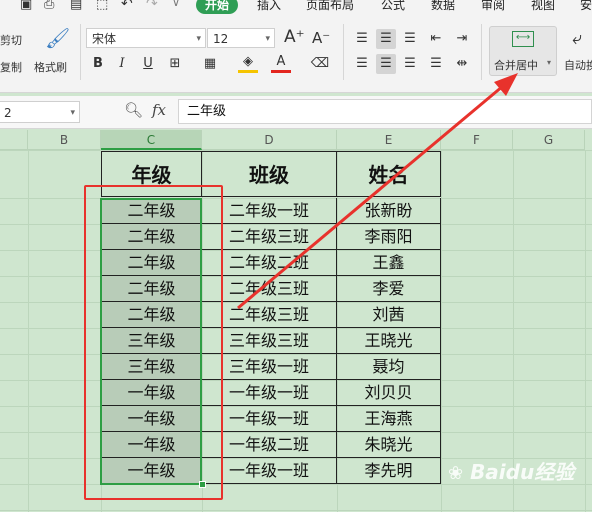 This screenshot has height=512, width=592. I want to click on watermark-text: Baidu经验, so click(522, 472).